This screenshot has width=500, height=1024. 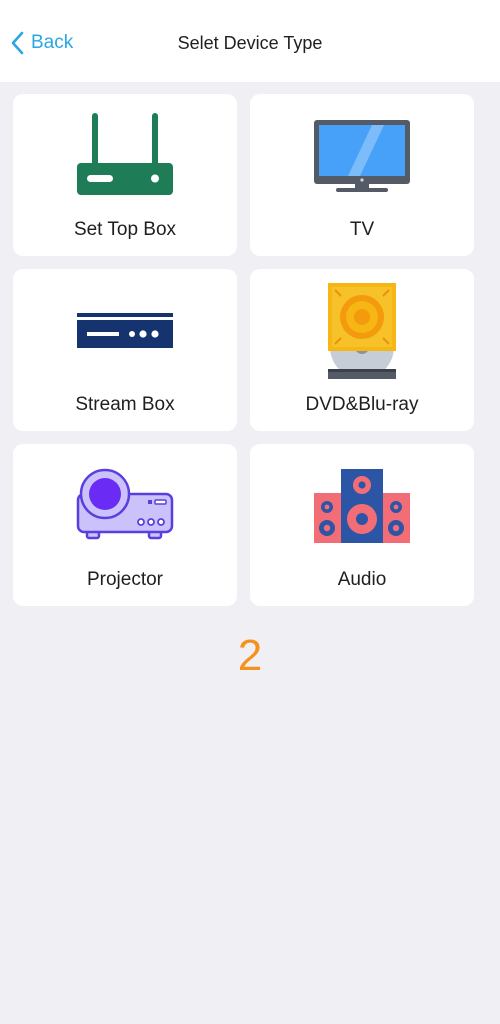 I want to click on page-title: Selet Device Type, so click(x=250, y=43).